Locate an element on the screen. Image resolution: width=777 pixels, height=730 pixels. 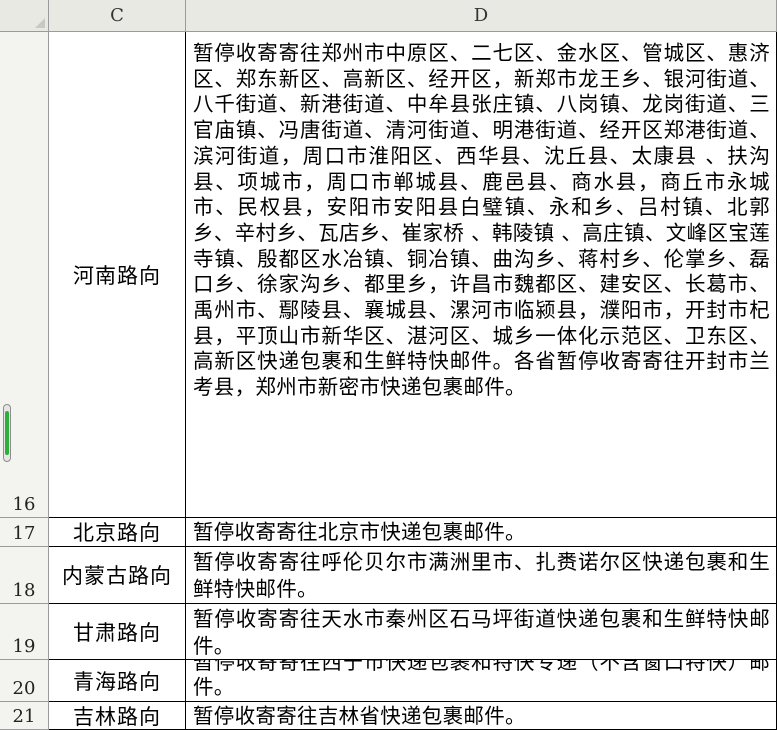
note-cell: 暂停收寄寄往吉林省快递包裹邮件。 is located at coordinates (481, 716).